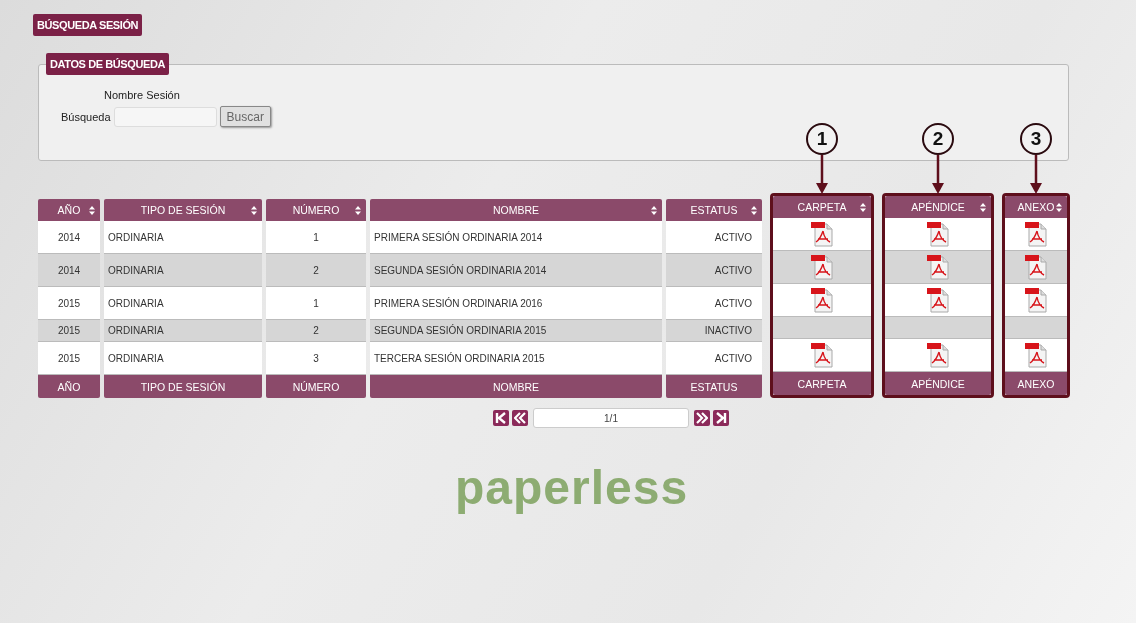  I want to click on table-cell: SEGUNDA SESIÓN ORDINARIA 2014, so click(516, 270).